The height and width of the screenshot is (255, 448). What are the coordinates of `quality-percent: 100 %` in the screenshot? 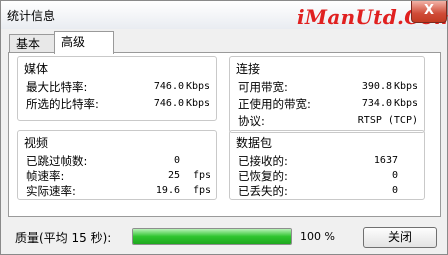 It's located at (317, 236).